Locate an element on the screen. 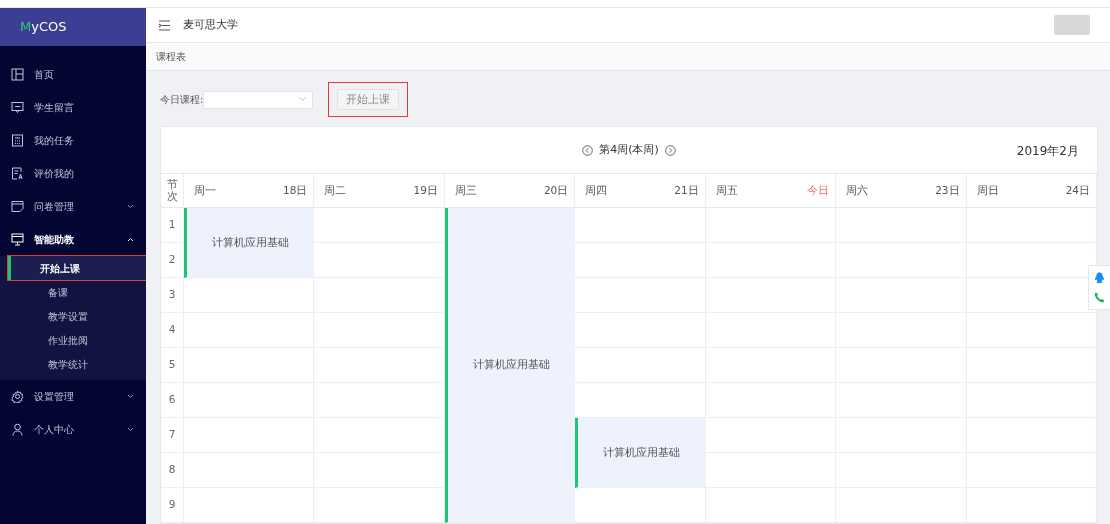 This screenshot has height=524, width=1110. menu-icon is located at coordinates (164, 25).